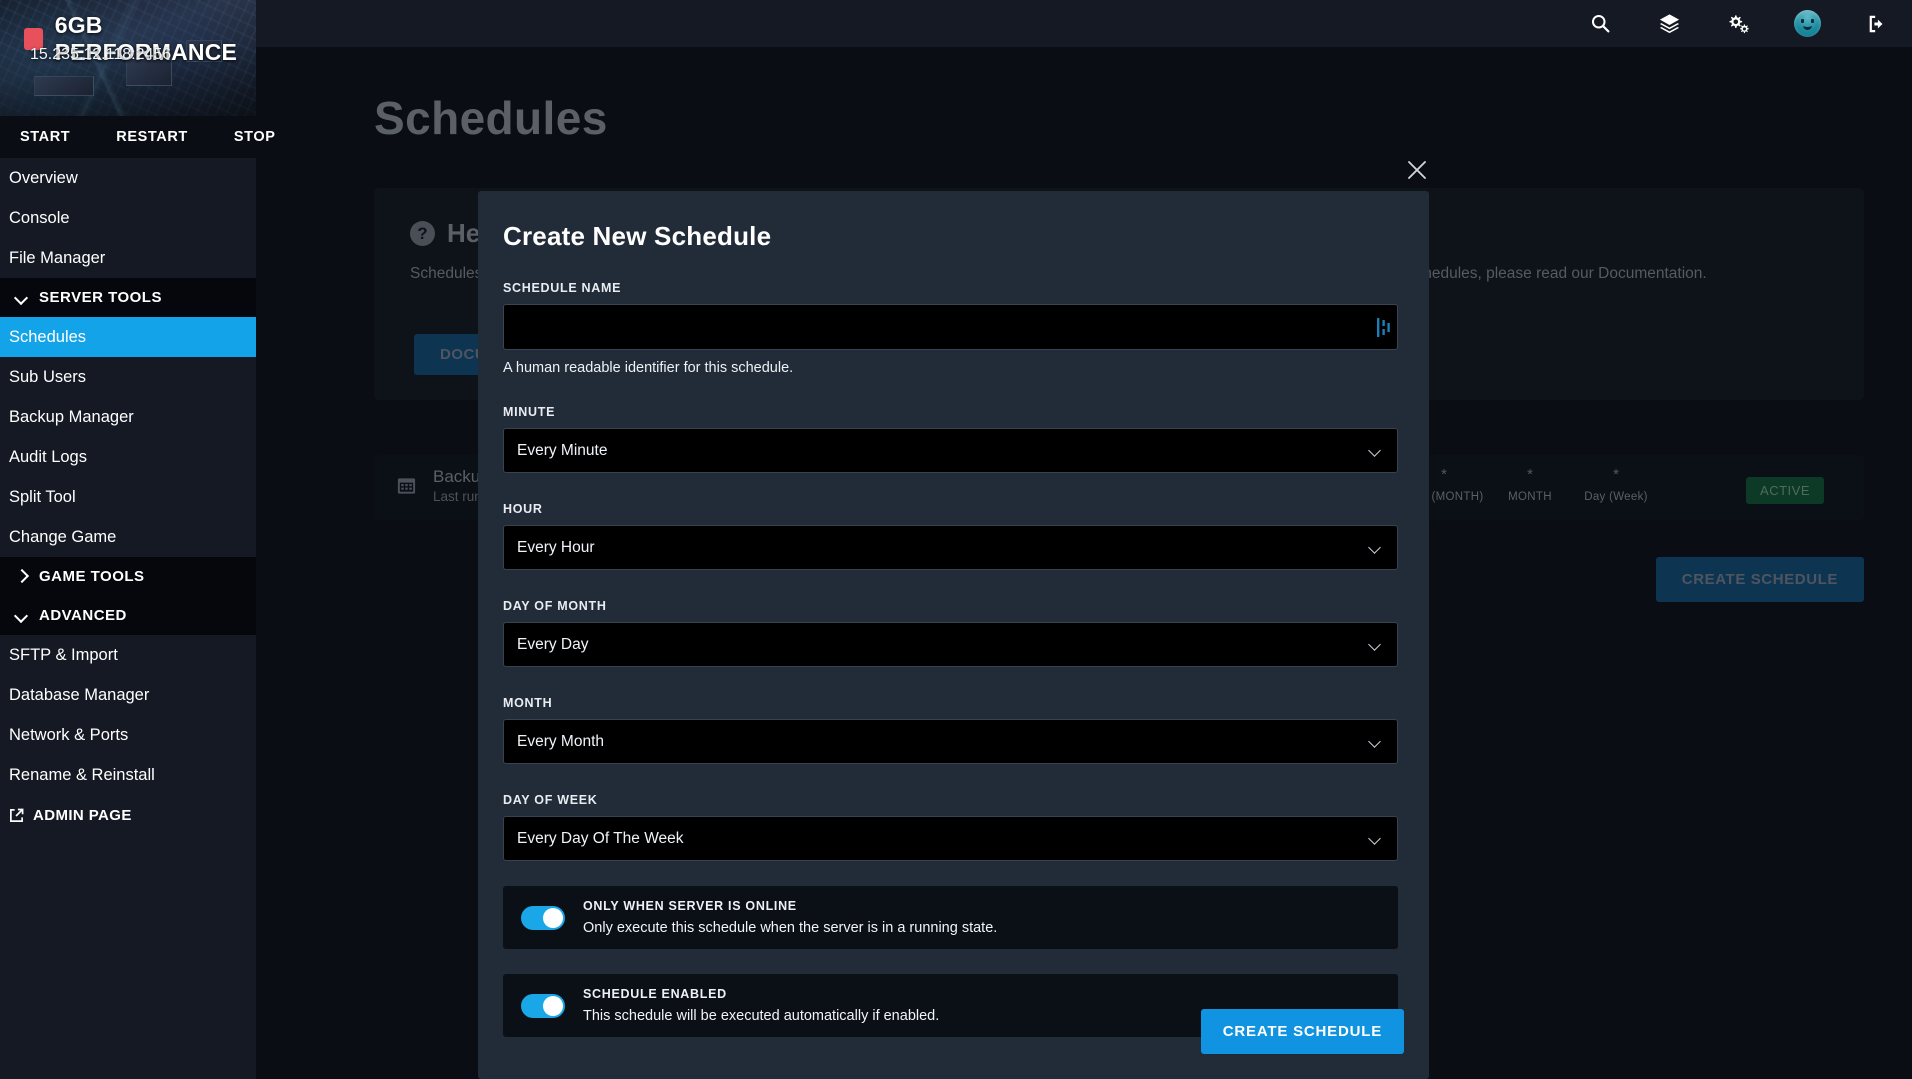 The image size is (1912, 1079). I want to click on day-of-month-label: DAY OF MONTH, so click(555, 606).